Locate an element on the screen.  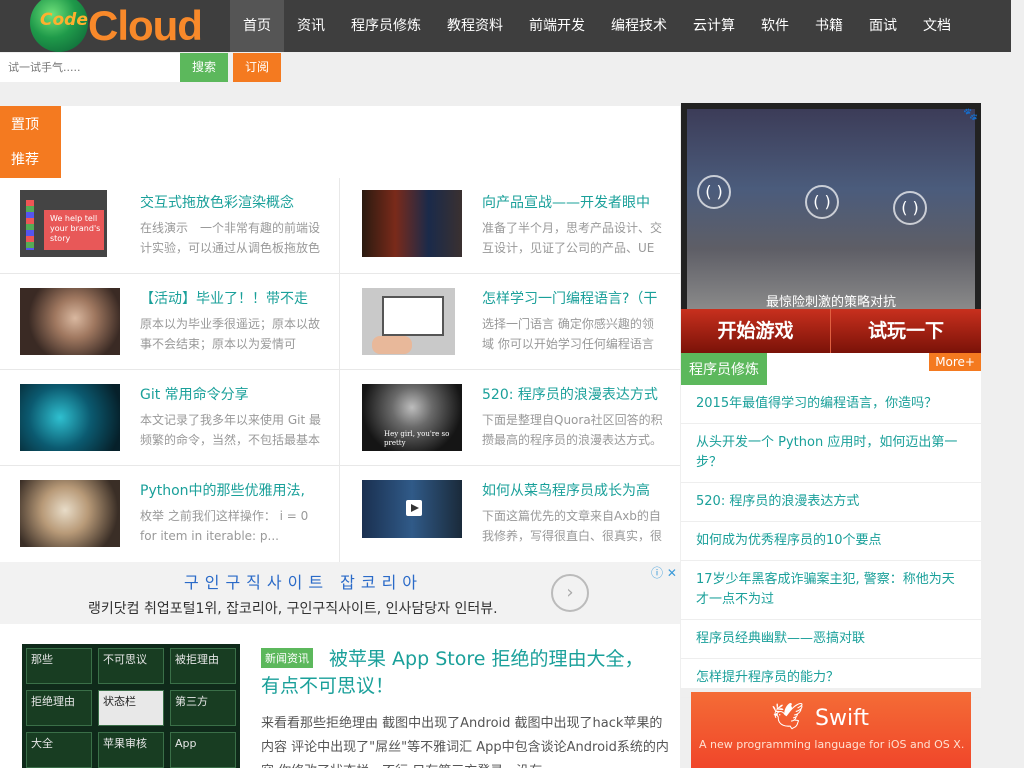
try-game-button: 试玩一下 is located at coordinates (906, 331).